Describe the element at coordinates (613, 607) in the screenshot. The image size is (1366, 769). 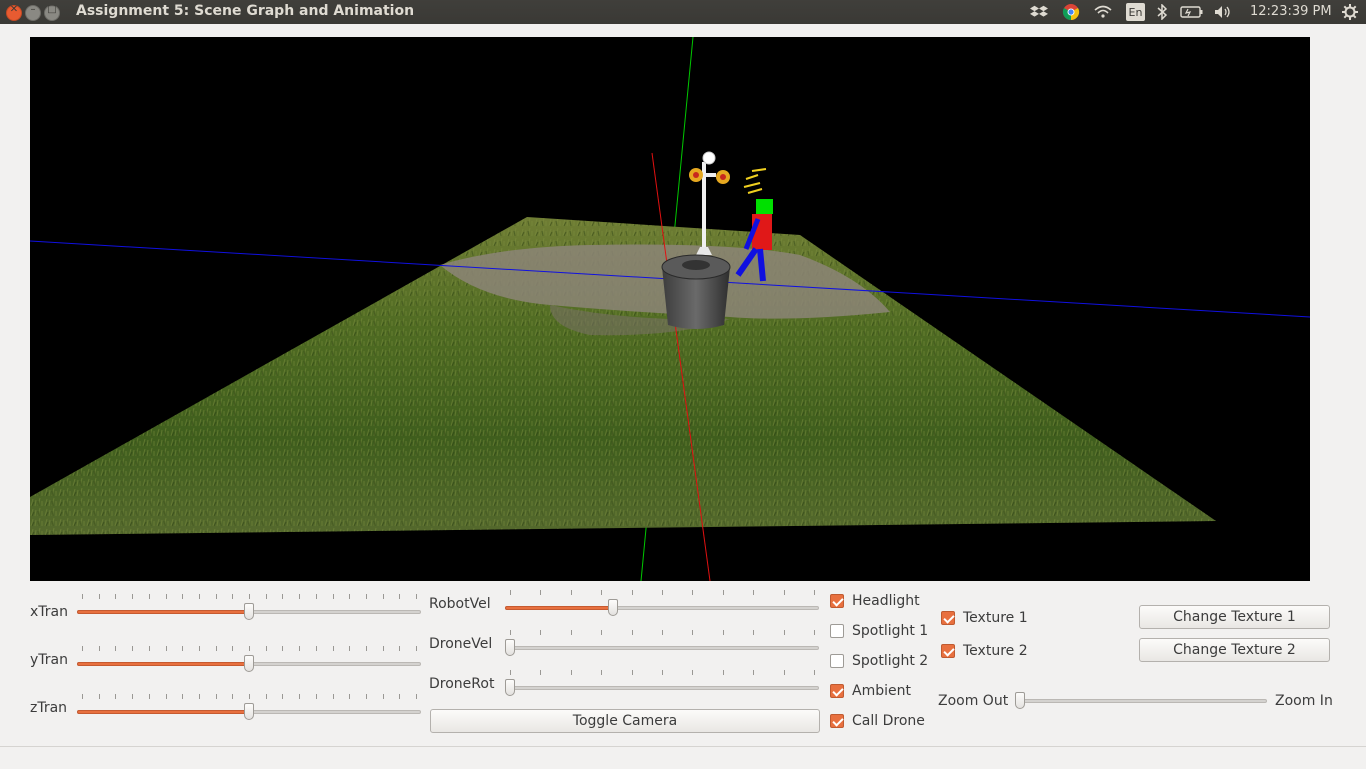
I see `robotvel-slider-handle` at that location.